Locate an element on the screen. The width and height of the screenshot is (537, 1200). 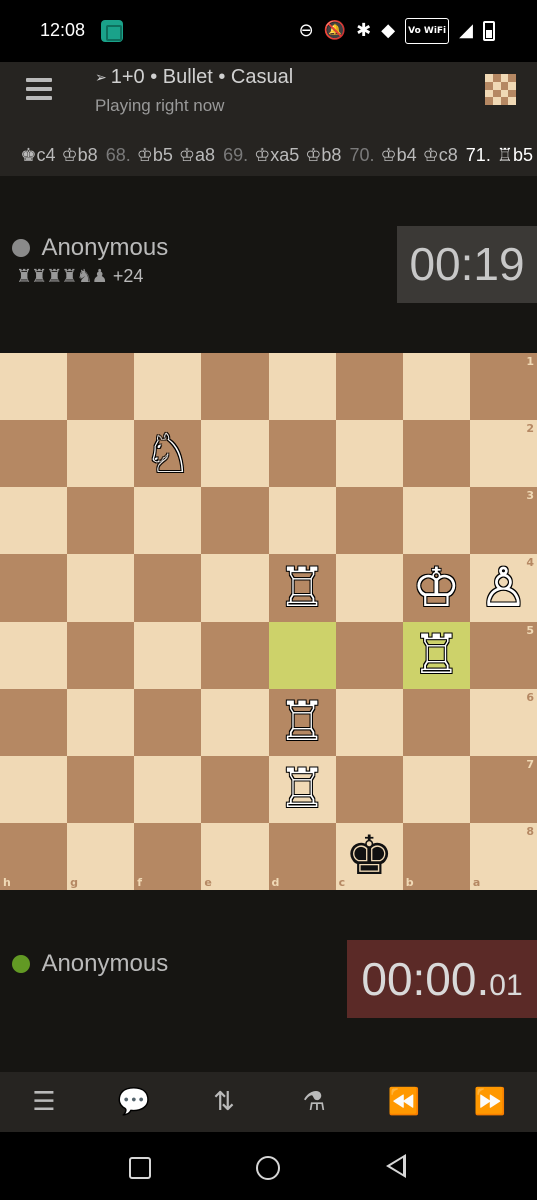
flip-board-button: ⇅ is located at coordinates (224, 1102).